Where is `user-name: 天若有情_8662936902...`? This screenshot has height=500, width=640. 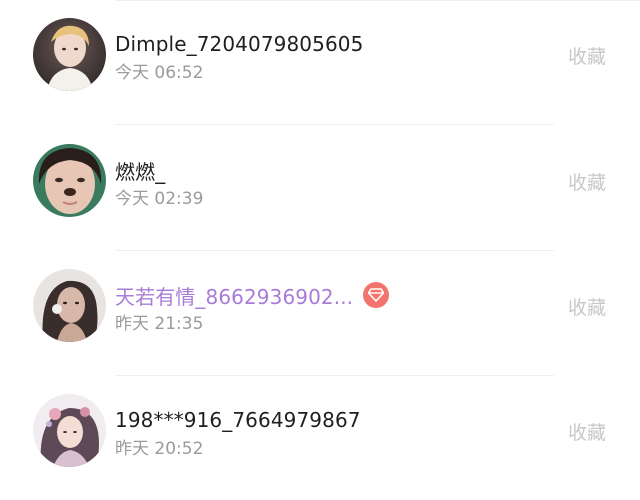 user-name: 天若有情_8662936902... is located at coordinates (234, 295).